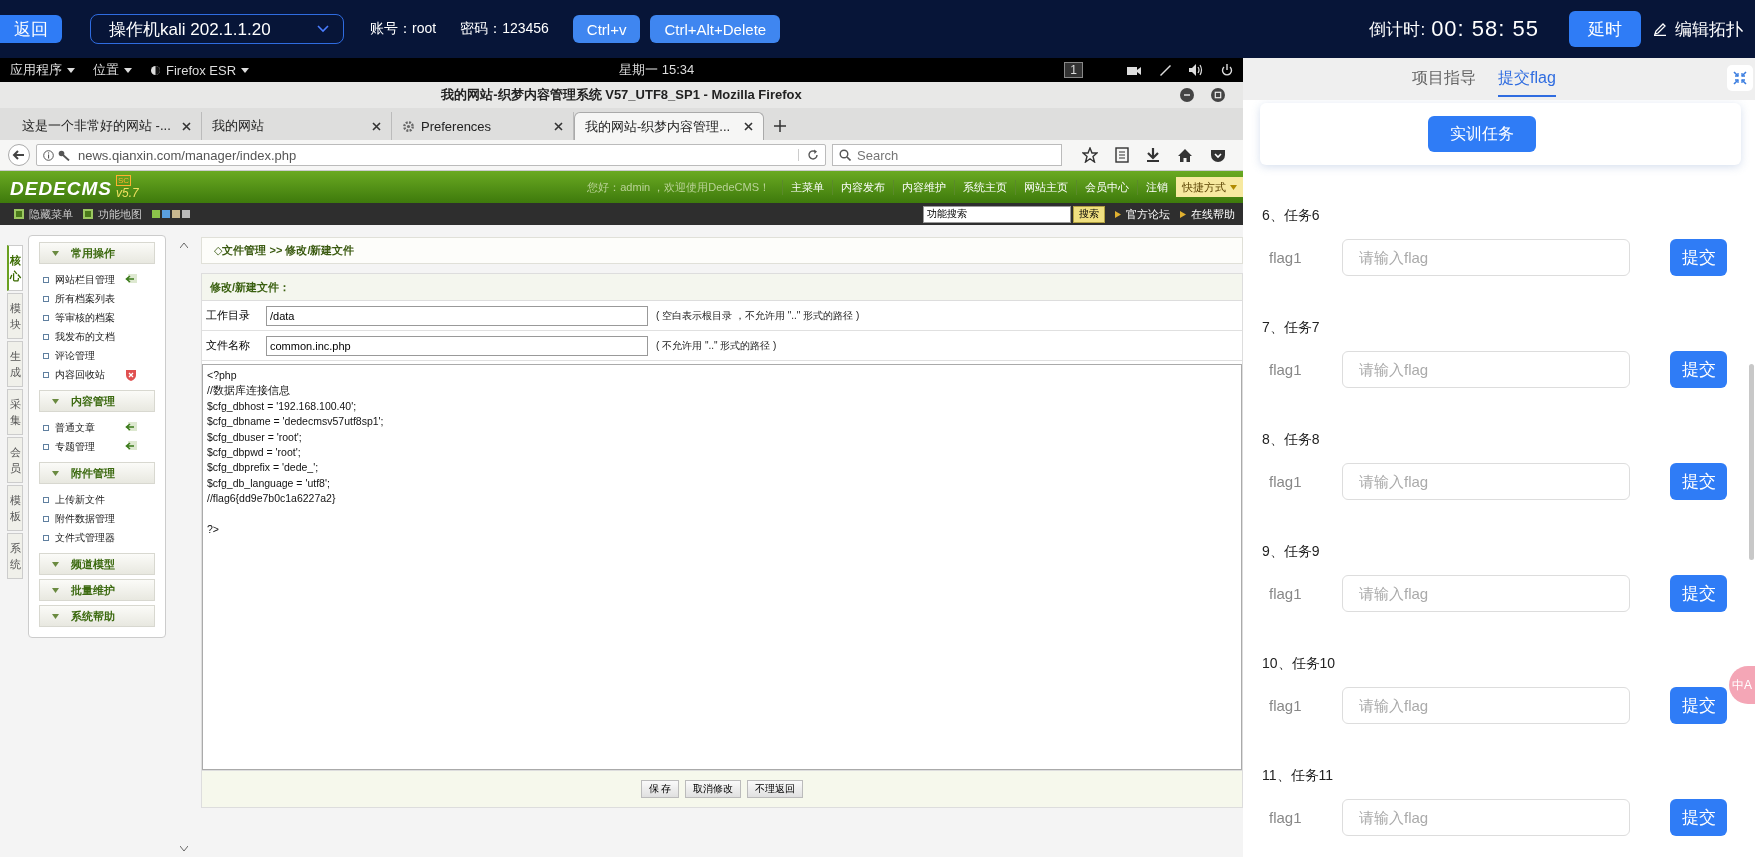  I want to click on pocket-icon, so click(1218, 155).